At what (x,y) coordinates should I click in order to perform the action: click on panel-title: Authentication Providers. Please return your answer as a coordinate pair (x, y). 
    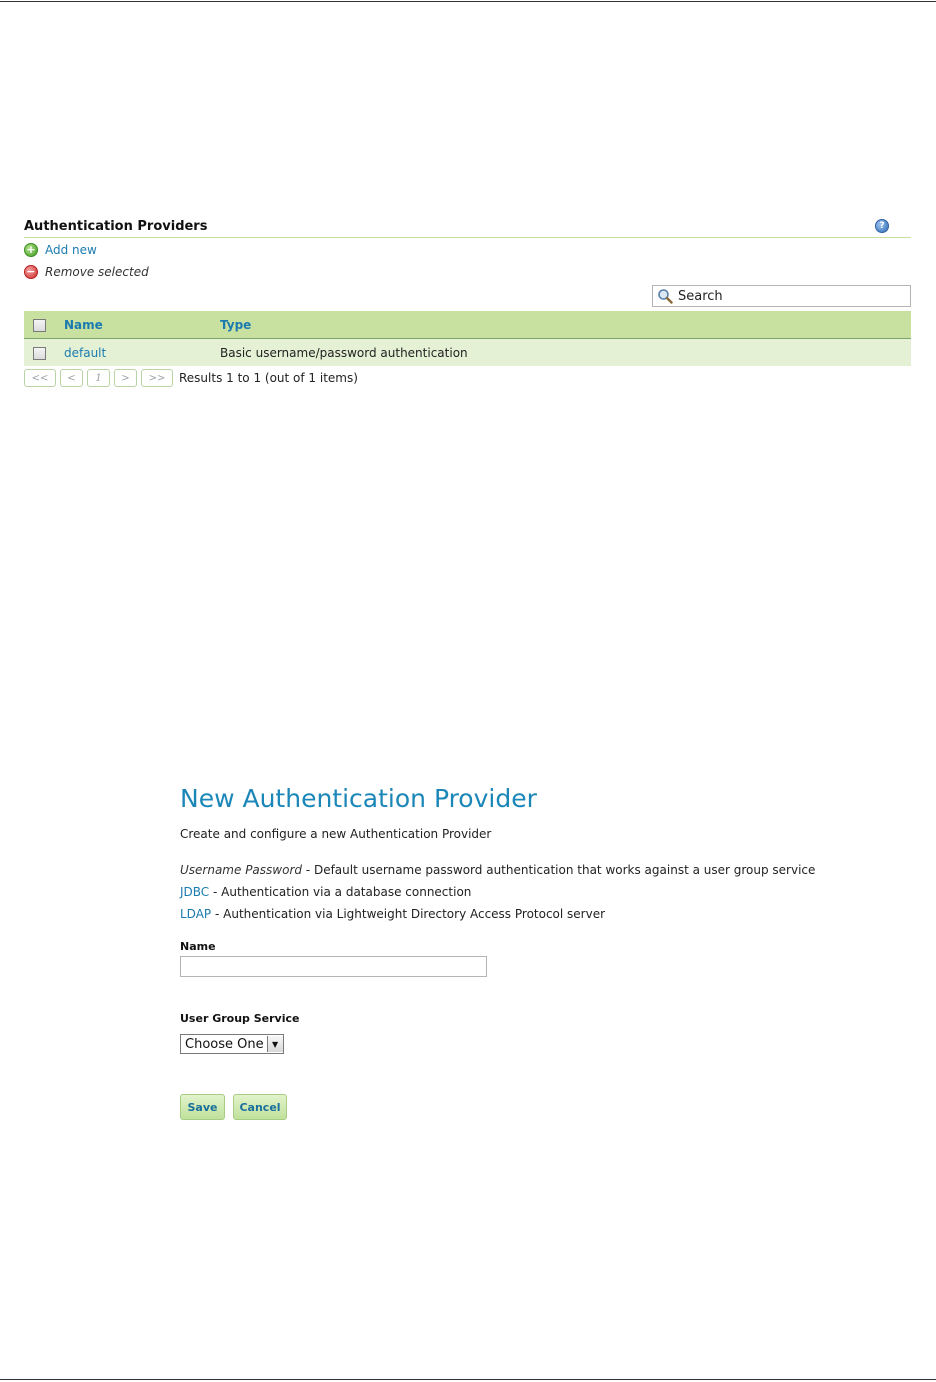
    Looking at the image, I should click on (116, 226).